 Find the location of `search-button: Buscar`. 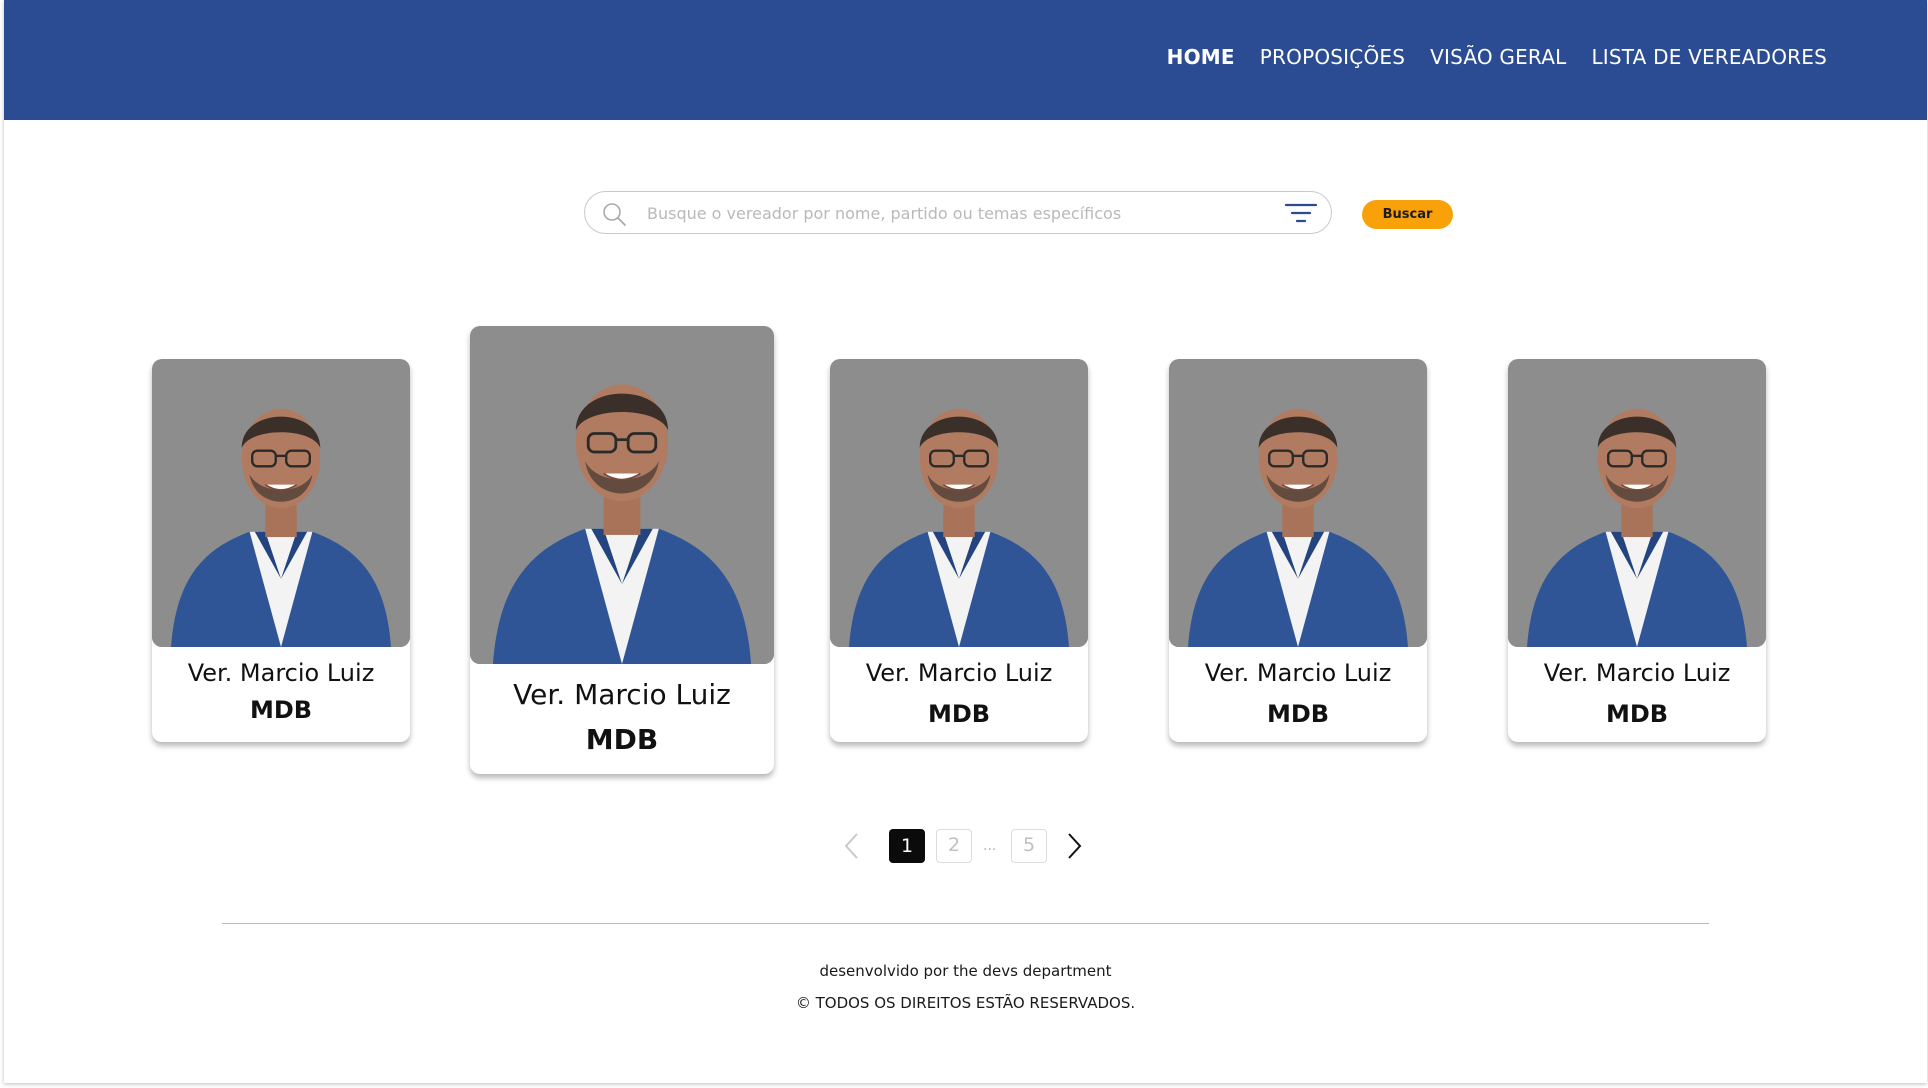

search-button: Buscar is located at coordinates (1407, 214).